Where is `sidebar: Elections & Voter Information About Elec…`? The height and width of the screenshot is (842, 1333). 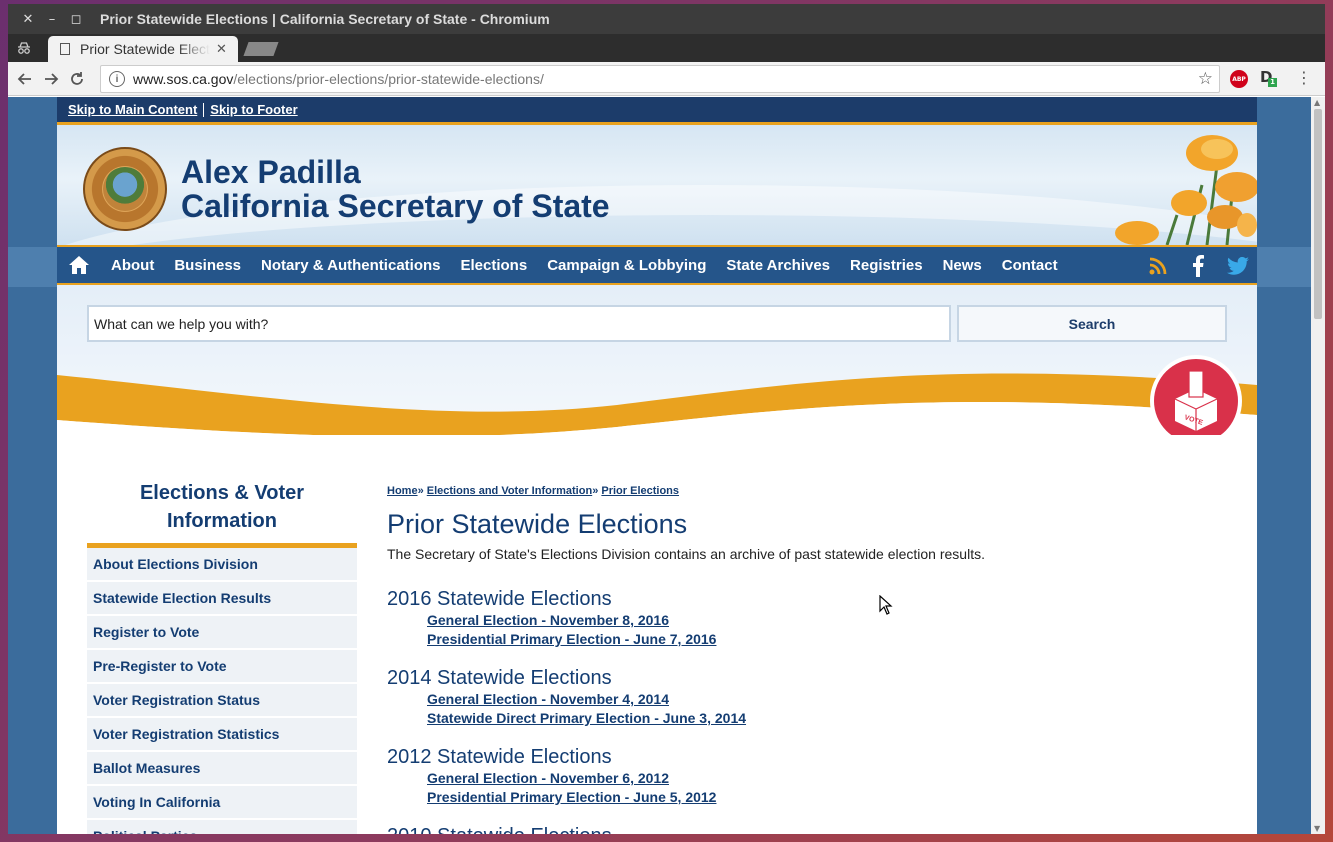 sidebar: Elections & Voter Information About Elec… is located at coordinates (222, 656).